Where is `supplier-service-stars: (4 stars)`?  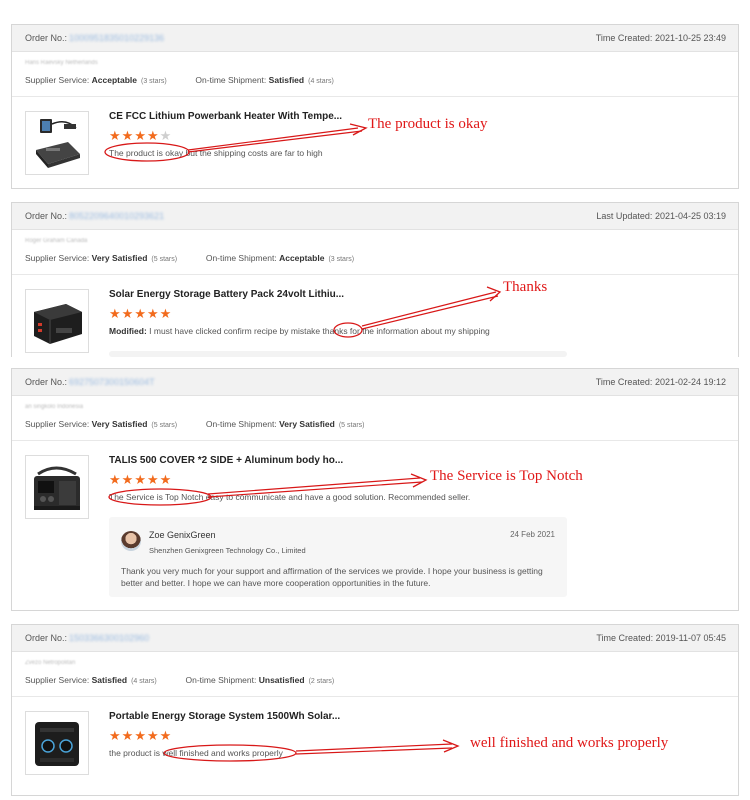 supplier-service-stars: (4 stars) is located at coordinates (144, 681).